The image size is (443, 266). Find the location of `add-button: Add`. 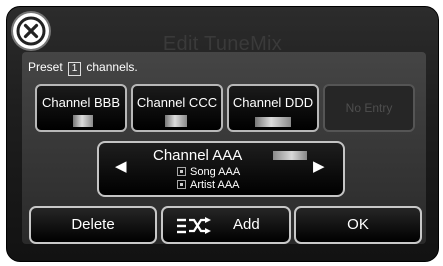

add-button: Add is located at coordinates (226, 225).